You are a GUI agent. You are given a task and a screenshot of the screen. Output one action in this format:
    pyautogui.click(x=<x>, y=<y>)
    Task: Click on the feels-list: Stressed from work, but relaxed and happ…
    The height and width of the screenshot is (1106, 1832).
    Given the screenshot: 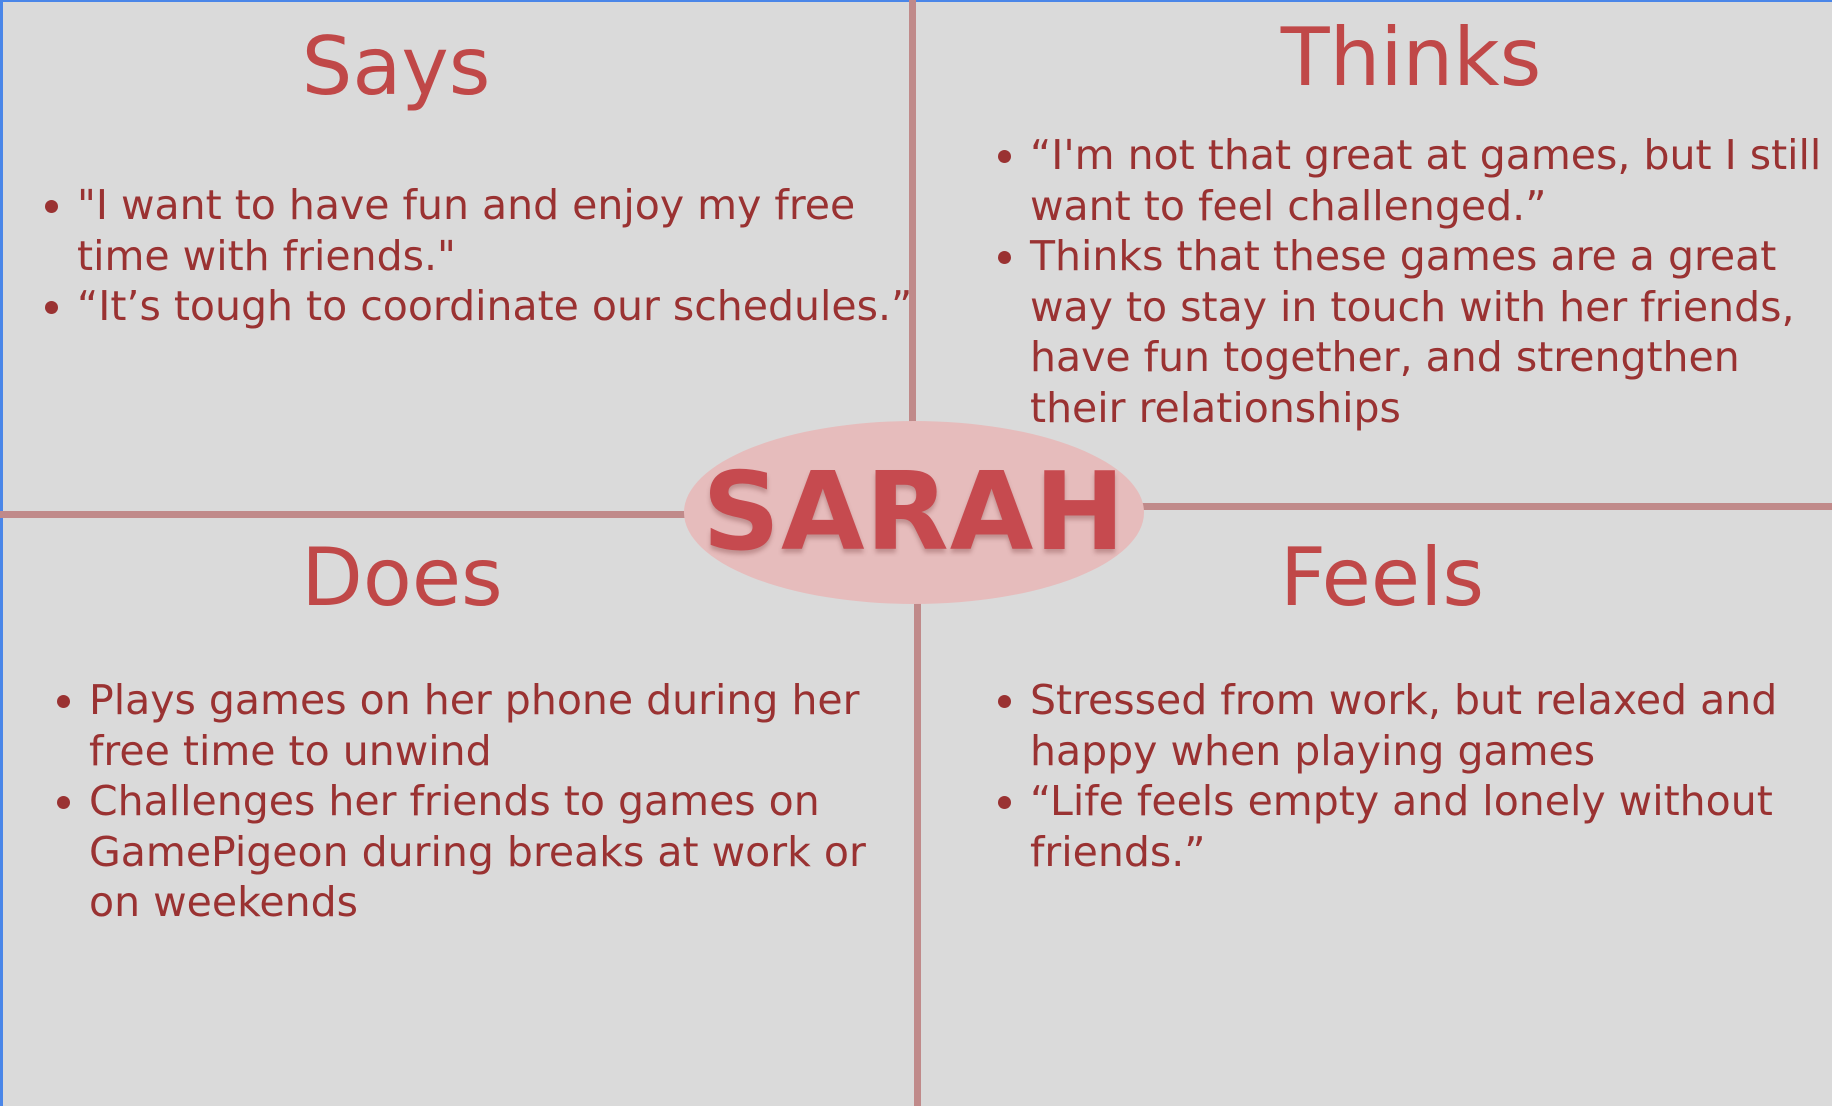 What is the action you would take?
    pyautogui.click(x=1407, y=776)
    